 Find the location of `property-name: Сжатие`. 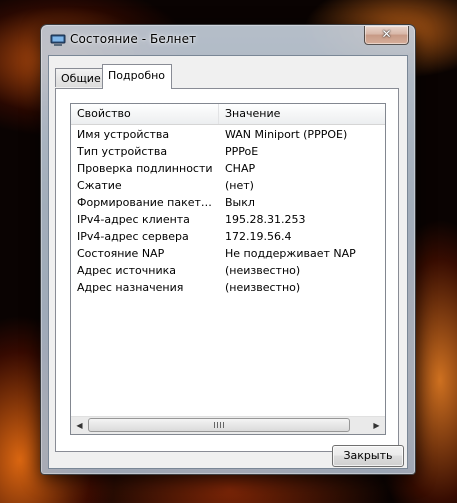

property-name: Сжатие is located at coordinates (99, 185).